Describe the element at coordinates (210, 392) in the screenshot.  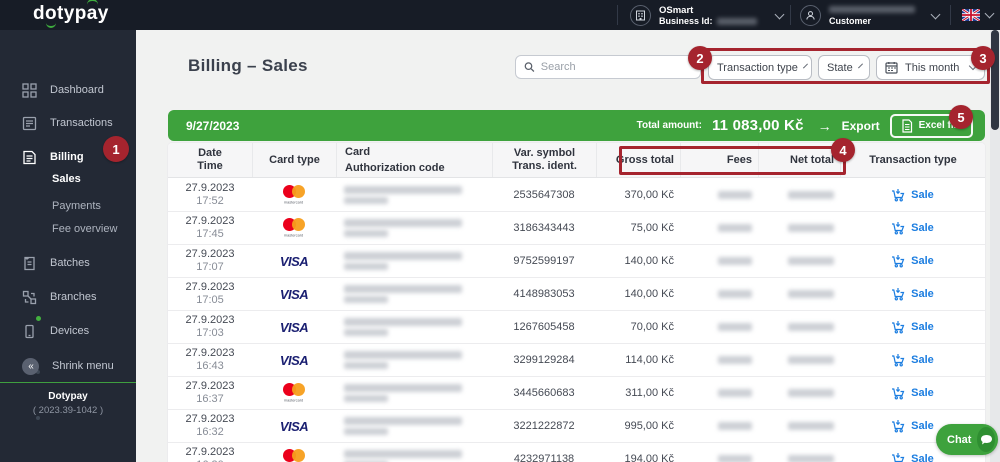
I see `cell-date-time: 27.9.2023 16:37` at that location.